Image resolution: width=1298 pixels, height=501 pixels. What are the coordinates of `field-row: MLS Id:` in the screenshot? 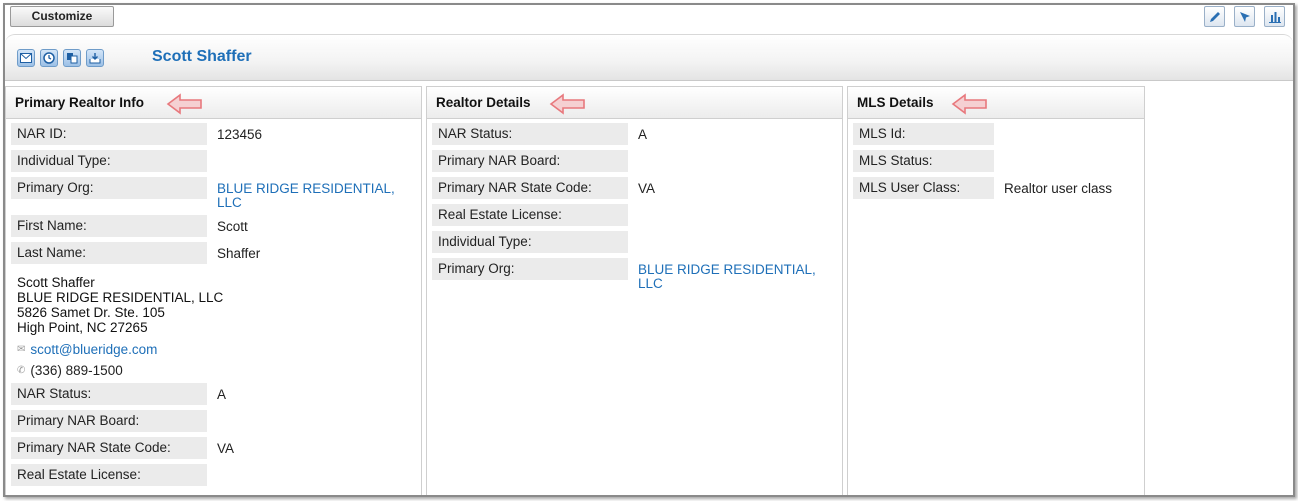 It's located at (998, 134).